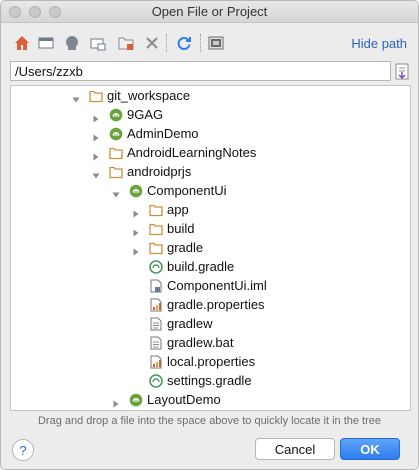 This screenshot has width=419, height=470. What do you see at coordinates (145, 114) in the screenshot?
I see `tree-row-label: 9GAG` at bounding box center [145, 114].